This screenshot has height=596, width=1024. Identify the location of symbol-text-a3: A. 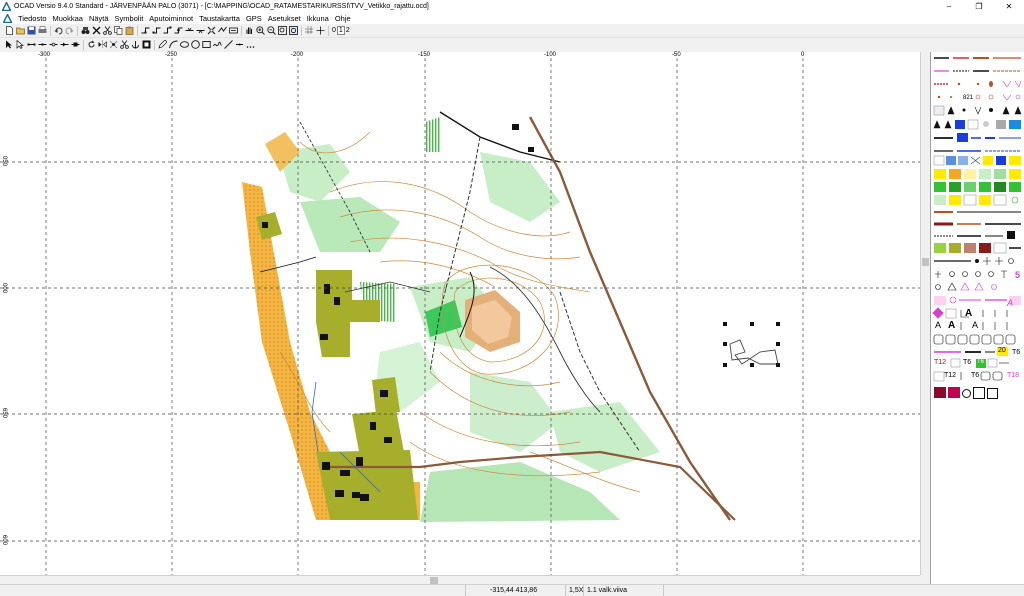
(968, 313).